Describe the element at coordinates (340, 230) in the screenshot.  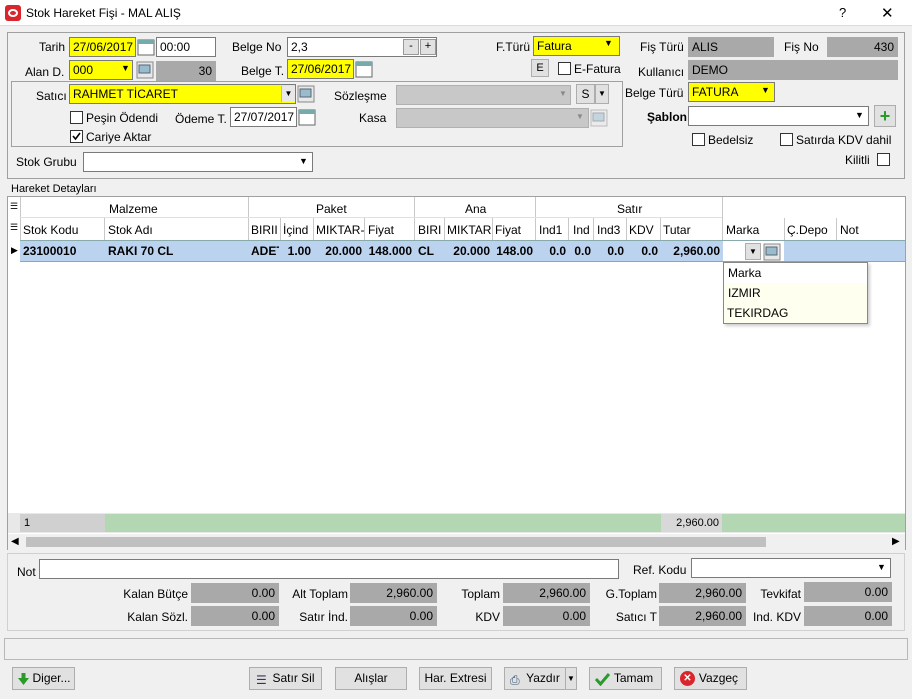
I see `col-miktar: MIKTAR-` at that location.